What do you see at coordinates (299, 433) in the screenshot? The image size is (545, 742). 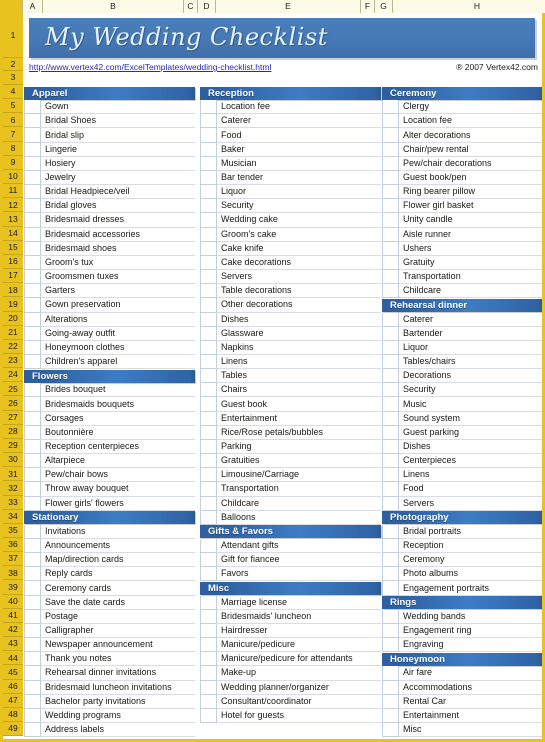 I see `checklist-item-label: Rice/Rose petals/bubbles` at bounding box center [299, 433].